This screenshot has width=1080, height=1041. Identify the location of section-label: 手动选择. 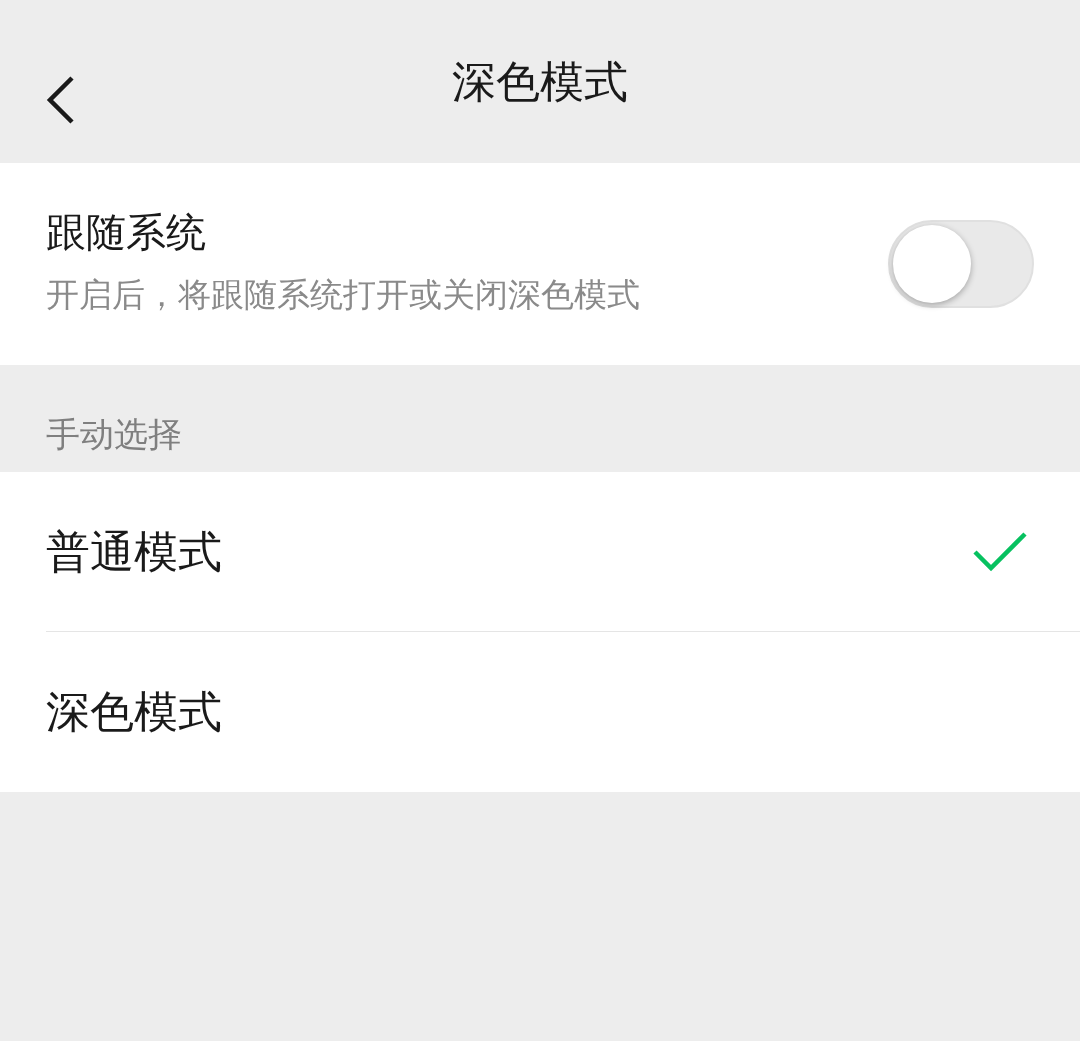
(114, 434).